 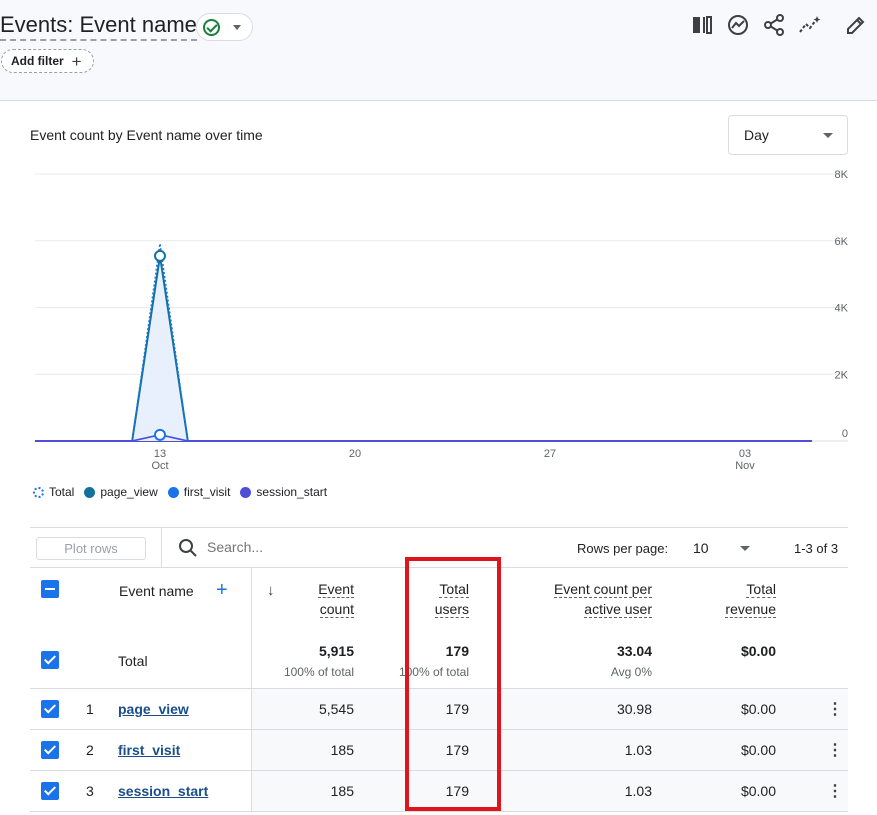 I want to click on legend-item-total: Total, so click(x=53, y=492).